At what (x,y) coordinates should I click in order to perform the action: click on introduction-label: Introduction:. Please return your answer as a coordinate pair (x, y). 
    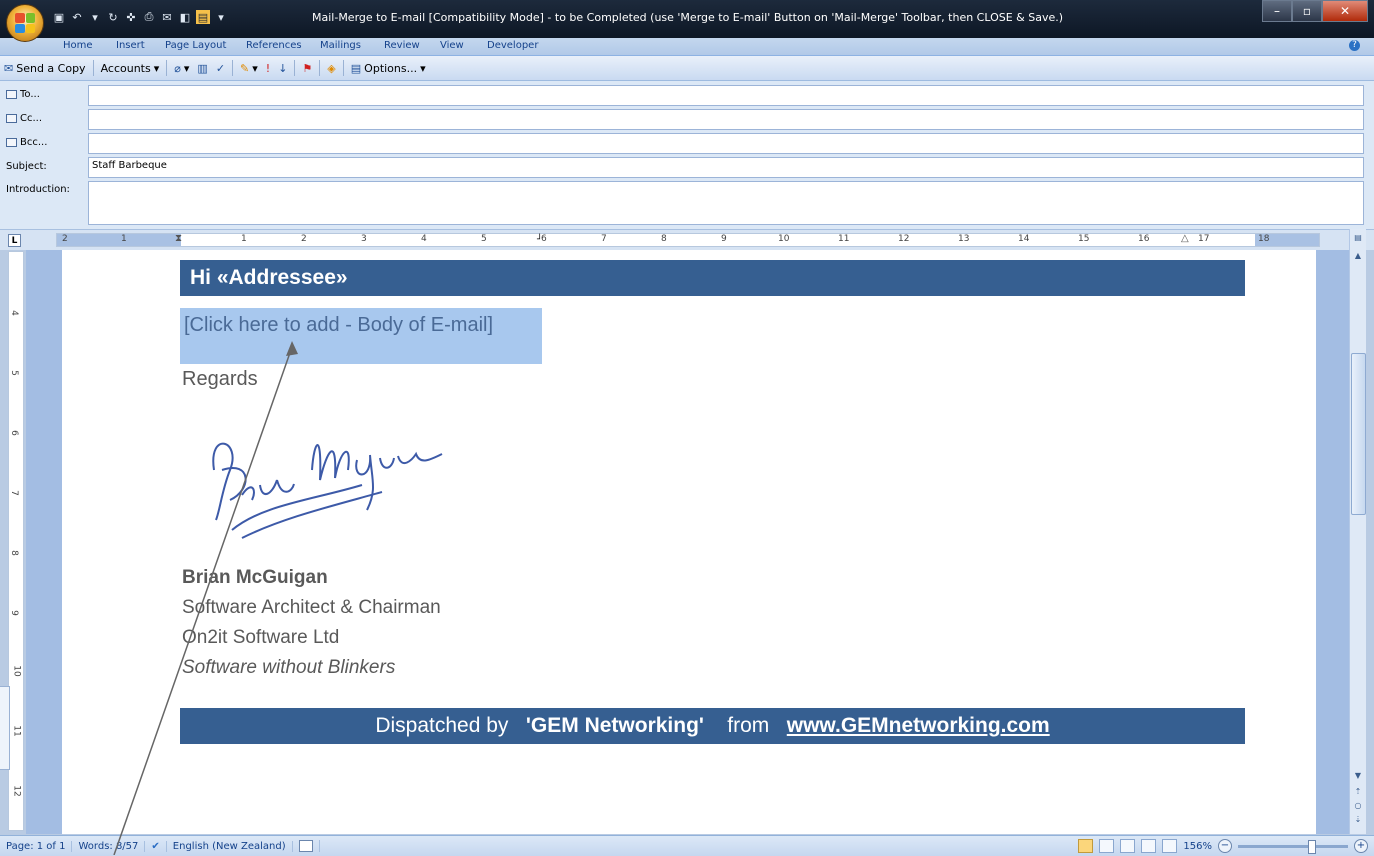
    Looking at the image, I should click on (38, 189).